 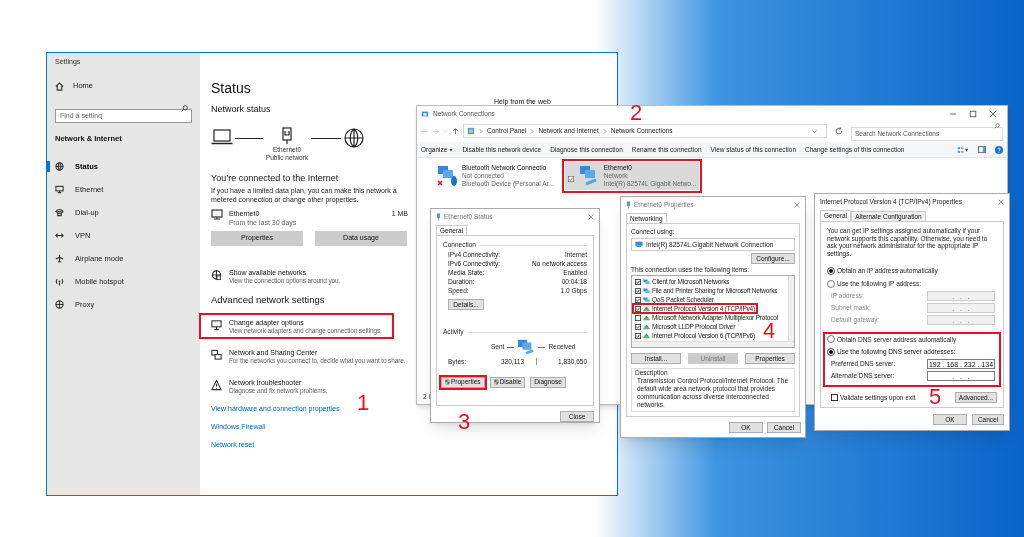 What do you see at coordinates (216, 275) in the screenshot?
I see `network-globe-icon` at bounding box center [216, 275].